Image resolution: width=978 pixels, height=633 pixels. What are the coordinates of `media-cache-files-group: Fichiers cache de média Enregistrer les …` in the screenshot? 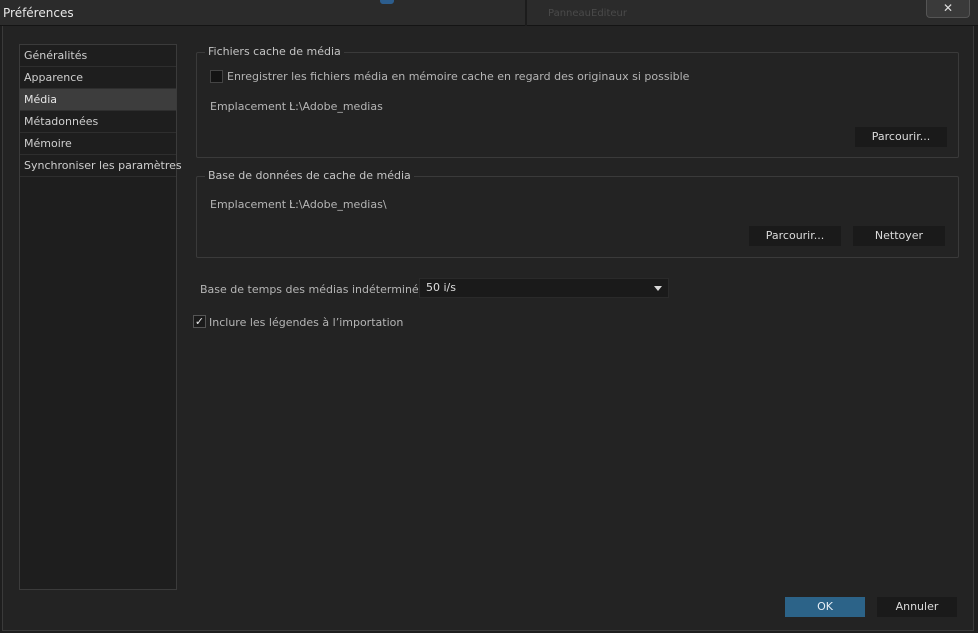 It's located at (577, 101).